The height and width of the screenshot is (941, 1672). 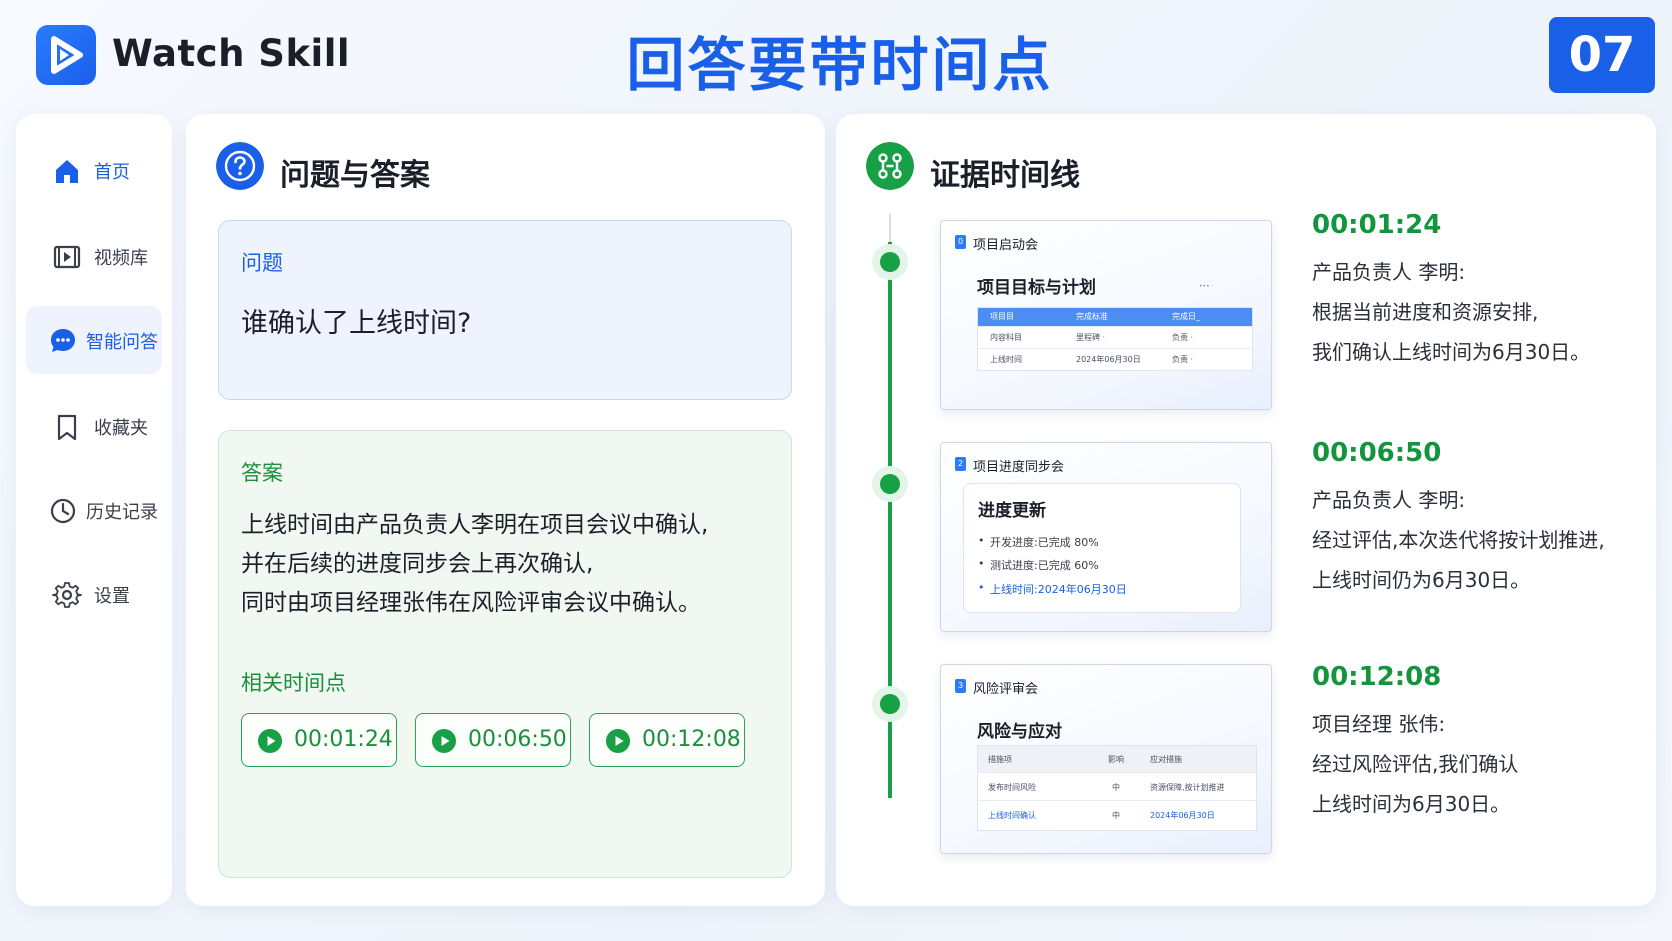 I want to click on qa-section-title: 问题与答案, so click(x=355, y=175).